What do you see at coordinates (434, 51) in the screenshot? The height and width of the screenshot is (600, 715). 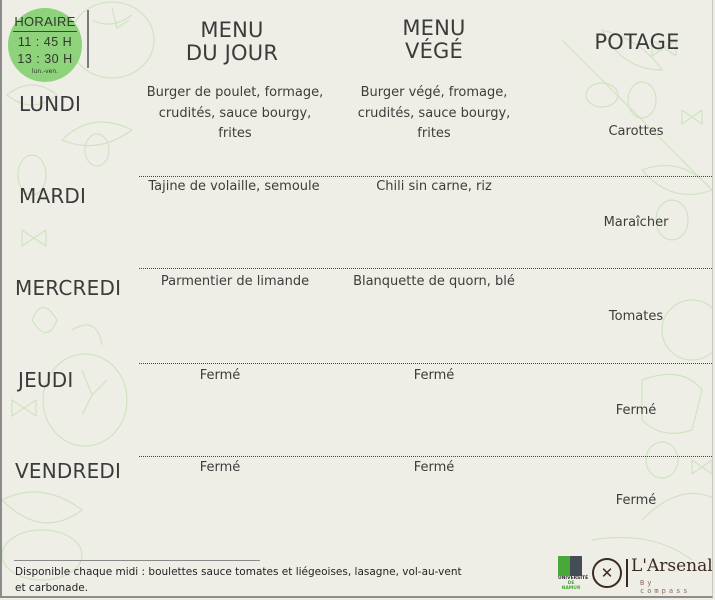 I see `column-header-line: VÉGÉ` at bounding box center [434, 51].